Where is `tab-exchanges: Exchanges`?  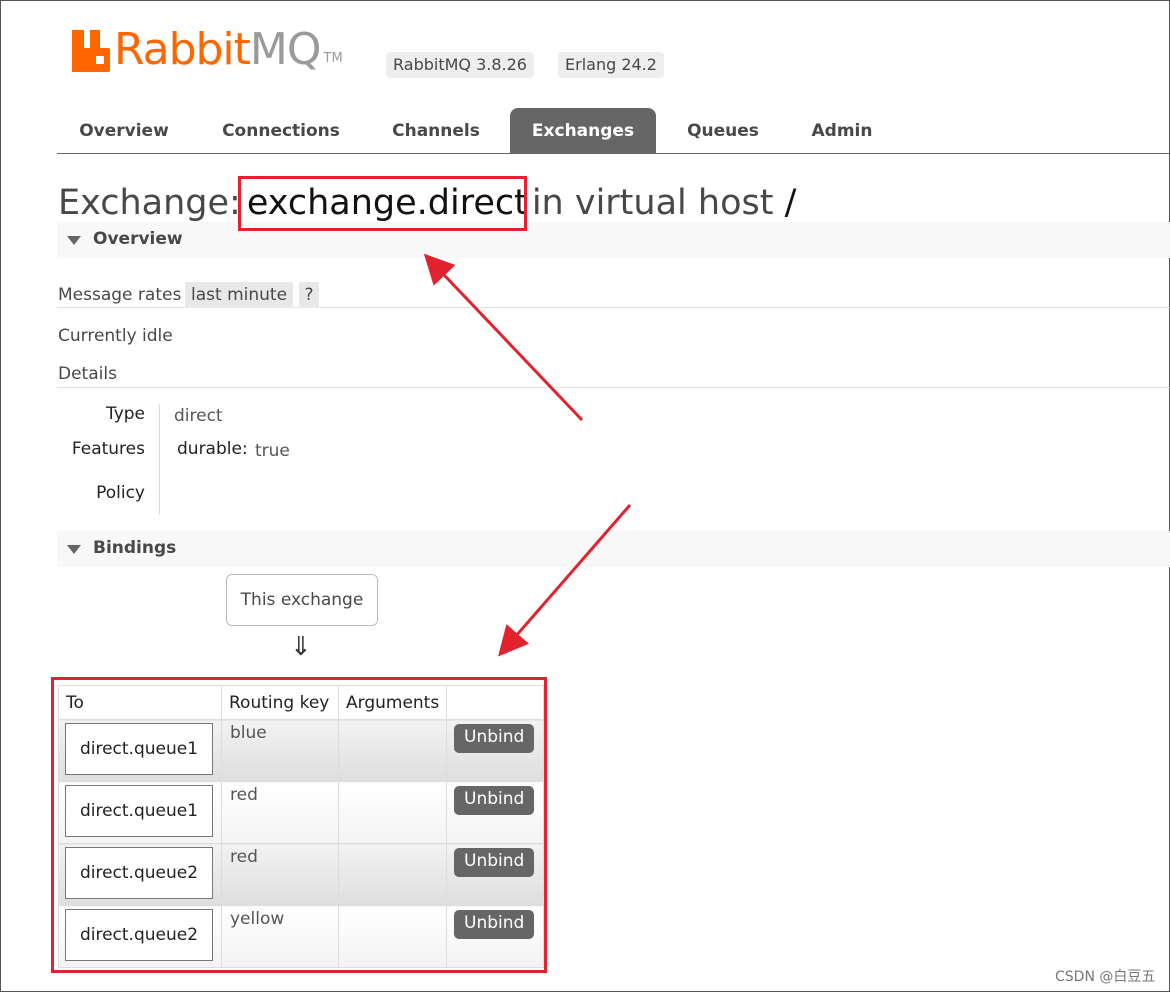
tab-exchanges: Exchanges is located at coordinates (583, 131).